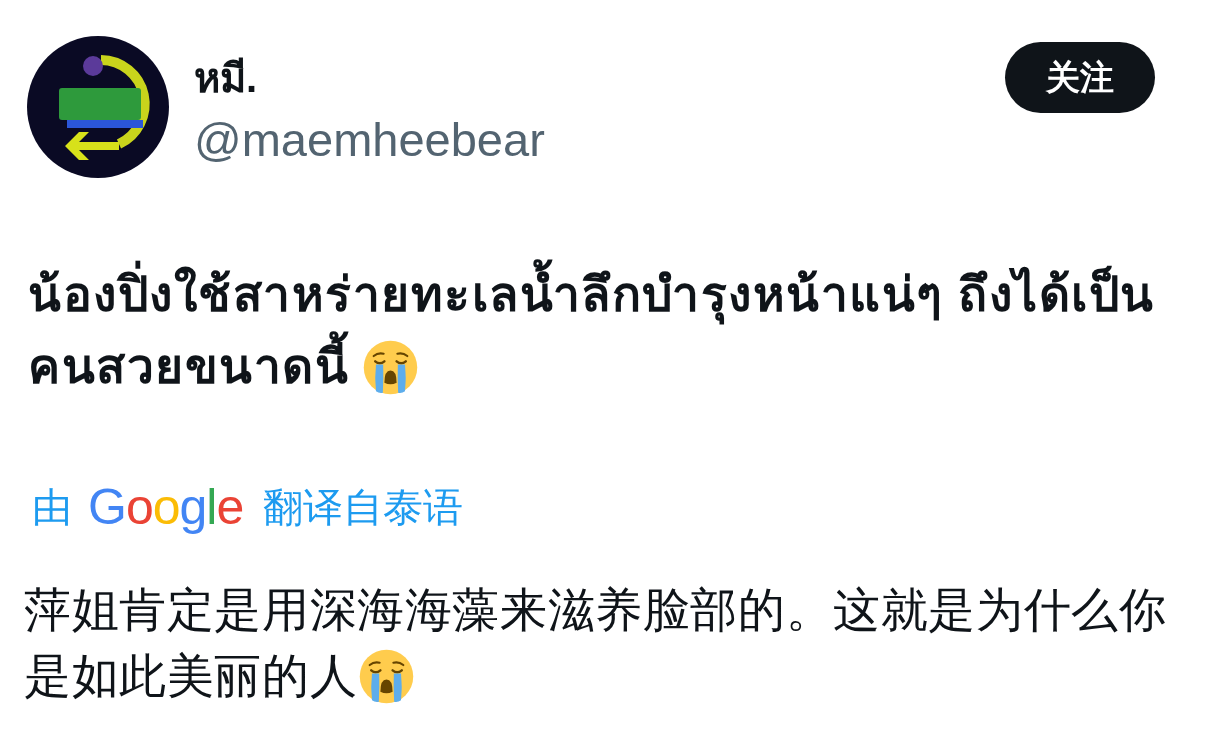 This screenshot has width=1206, height=751. I want to click on translated-text: 是如此美丽的人, so click(191, 676).